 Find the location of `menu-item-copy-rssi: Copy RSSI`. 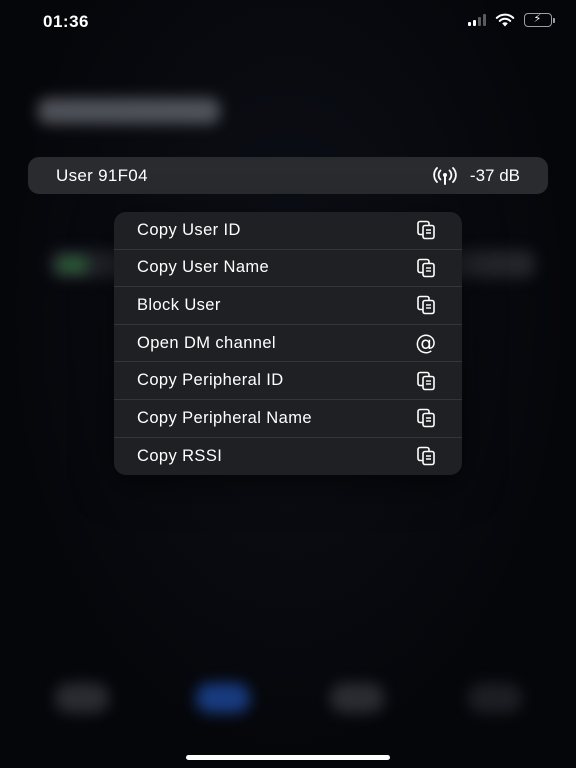

menu-item-copy-rssi: Copy RSSI is located at coordinates (288, 457).